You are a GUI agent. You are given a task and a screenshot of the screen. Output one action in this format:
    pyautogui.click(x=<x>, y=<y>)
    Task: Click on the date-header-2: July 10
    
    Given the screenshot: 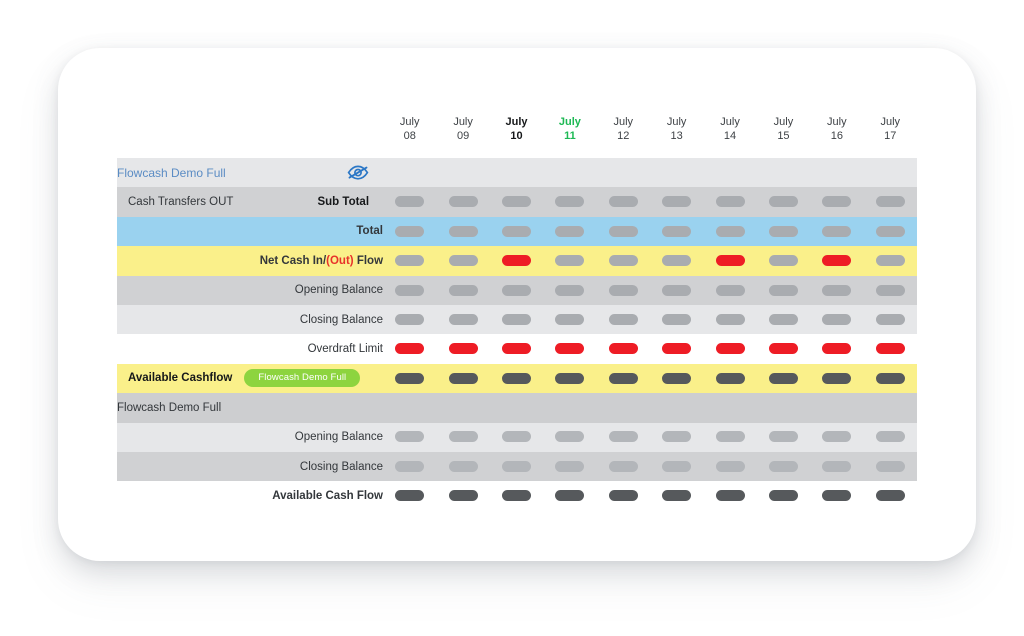 What is the action you would take?
    pyautogui.click(x=516, y=129)
    